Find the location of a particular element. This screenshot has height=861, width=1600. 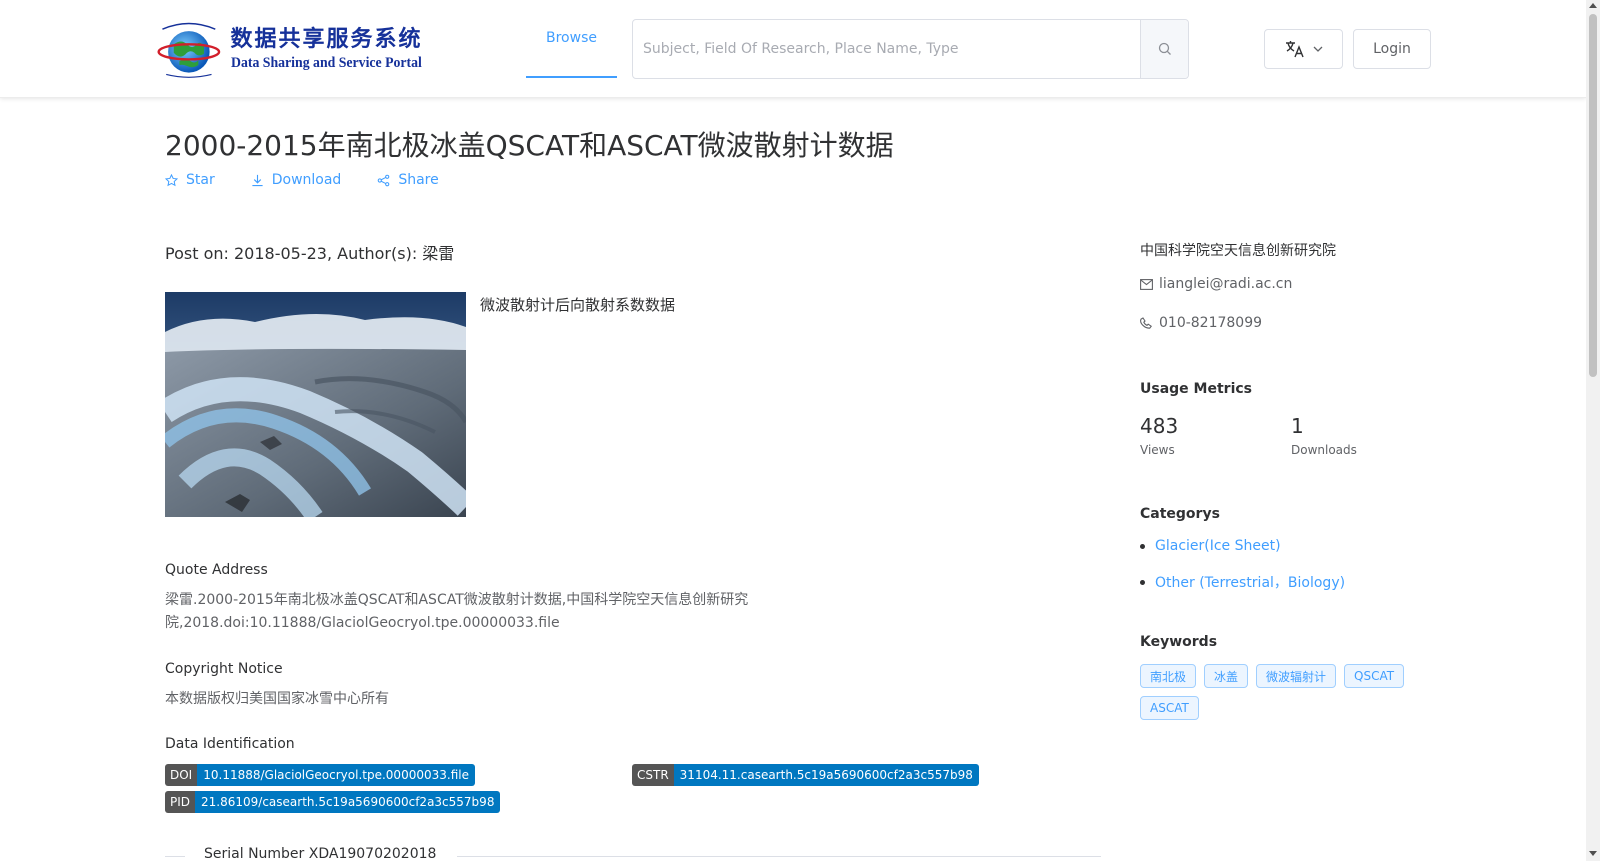

categories-heading: Categorys is located at coordinates (1180, 514).